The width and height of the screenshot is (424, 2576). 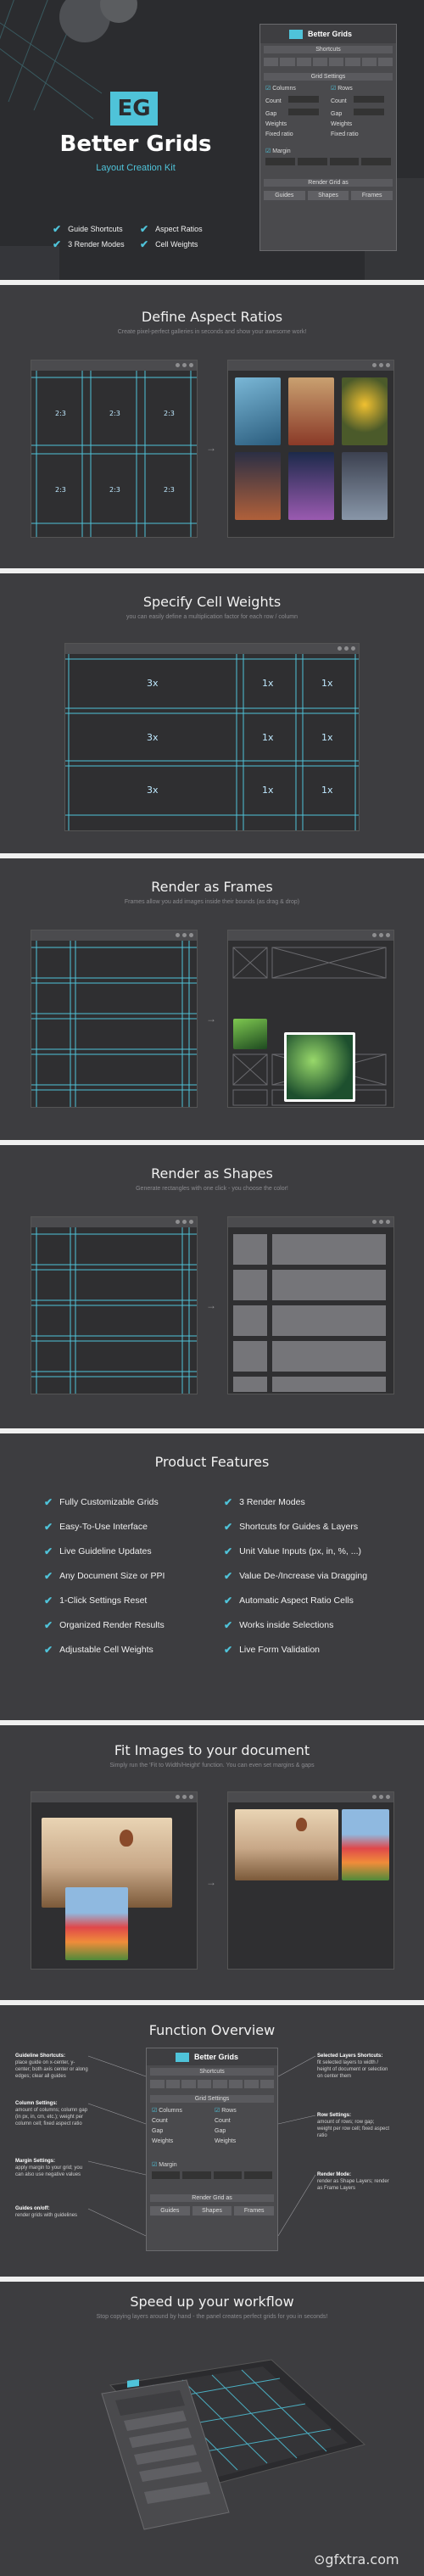 What do you see at coordinates (96, 244) in the screenshot?
I see `hero-feature-label: 3 Render Modes` at bounding box center [96, 244].